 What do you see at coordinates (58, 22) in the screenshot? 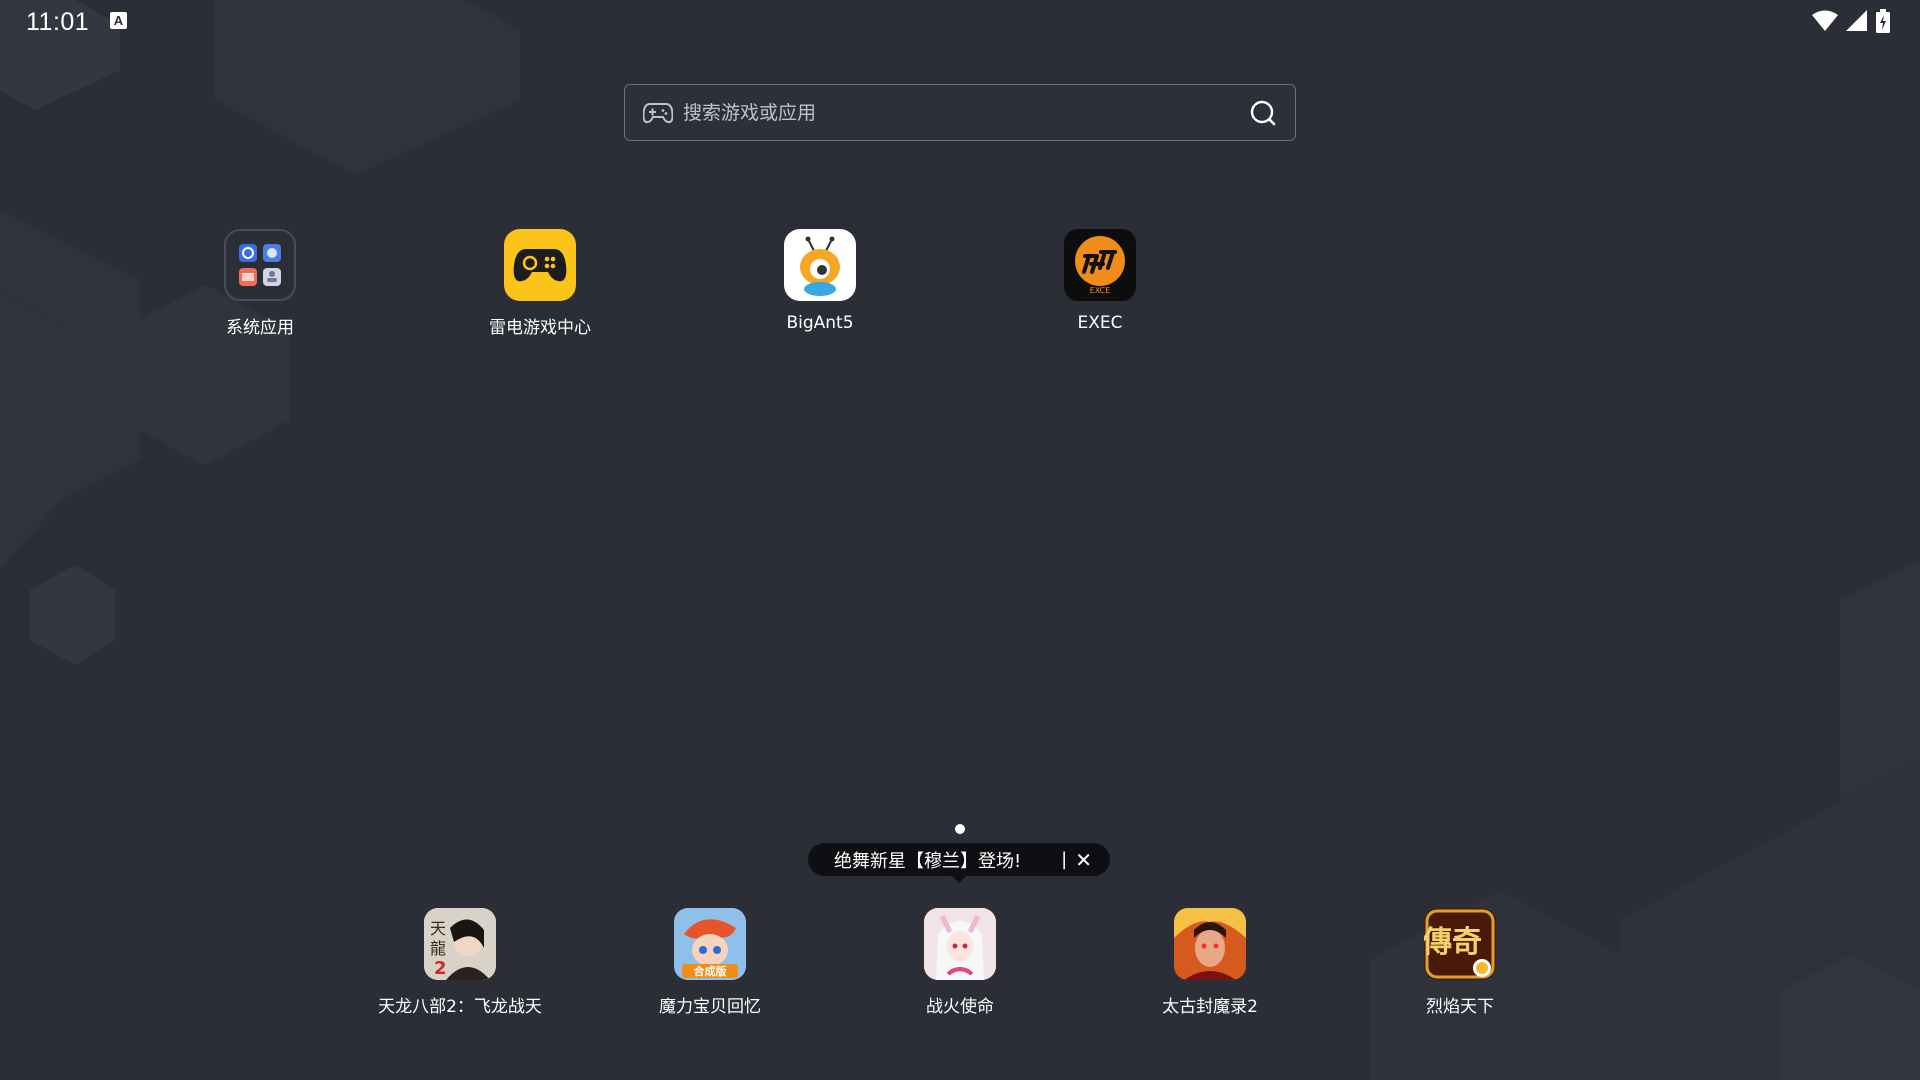
I see `status-time: 11:01` at bounding box center [58, 22].